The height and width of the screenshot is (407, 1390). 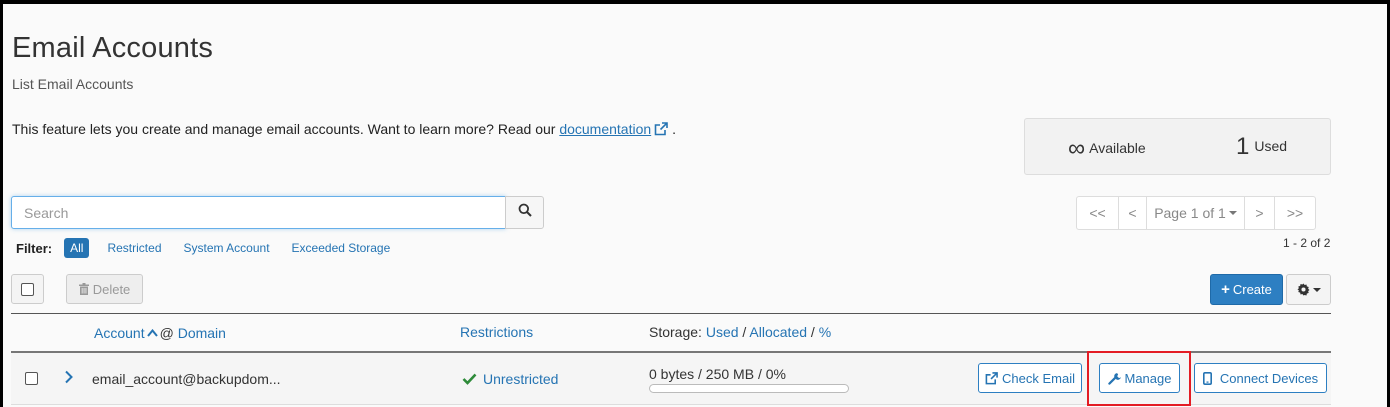 What do you see at coordinates (77, 248) in the screenshot?
I see `filter-all: All` at bounding box center [77, 248].